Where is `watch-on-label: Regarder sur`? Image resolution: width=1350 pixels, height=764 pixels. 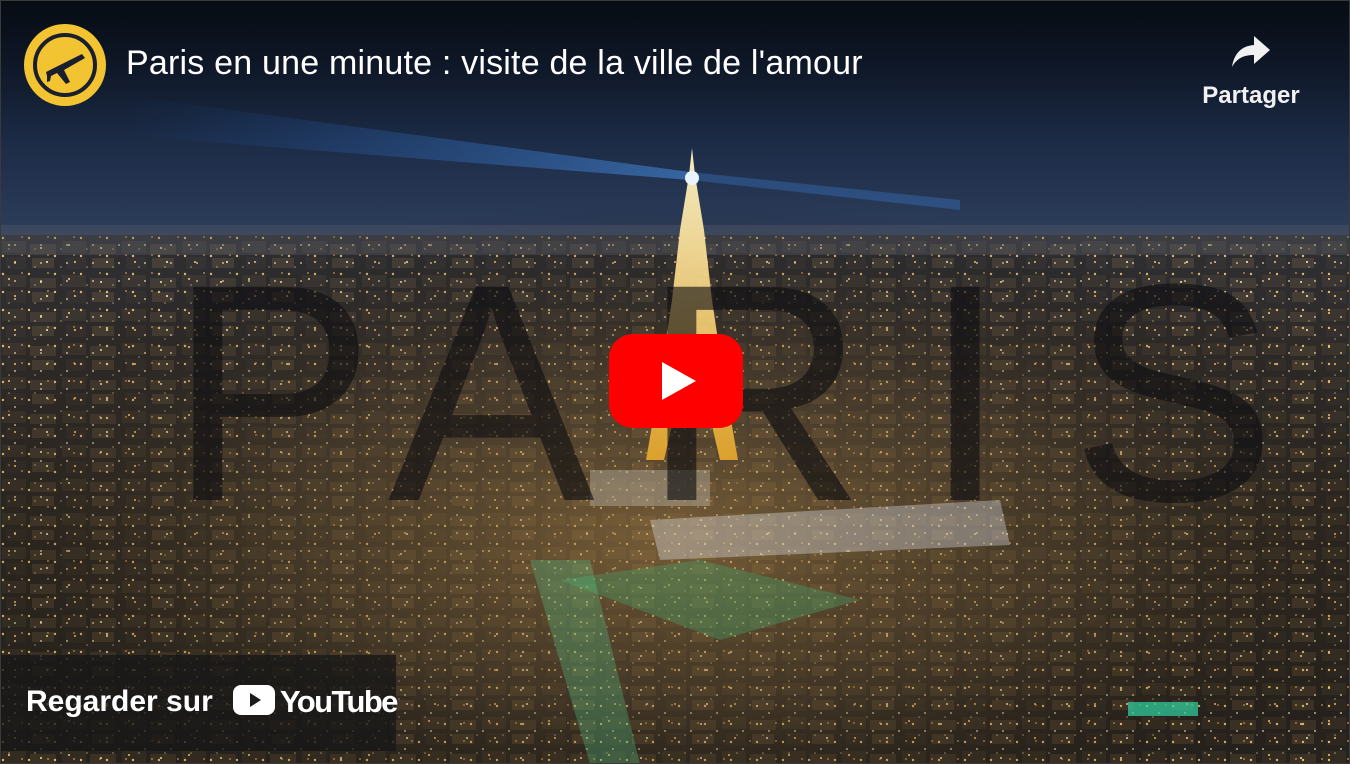
watch-on-label: Regarder sur is located at coordinates (119, 701).